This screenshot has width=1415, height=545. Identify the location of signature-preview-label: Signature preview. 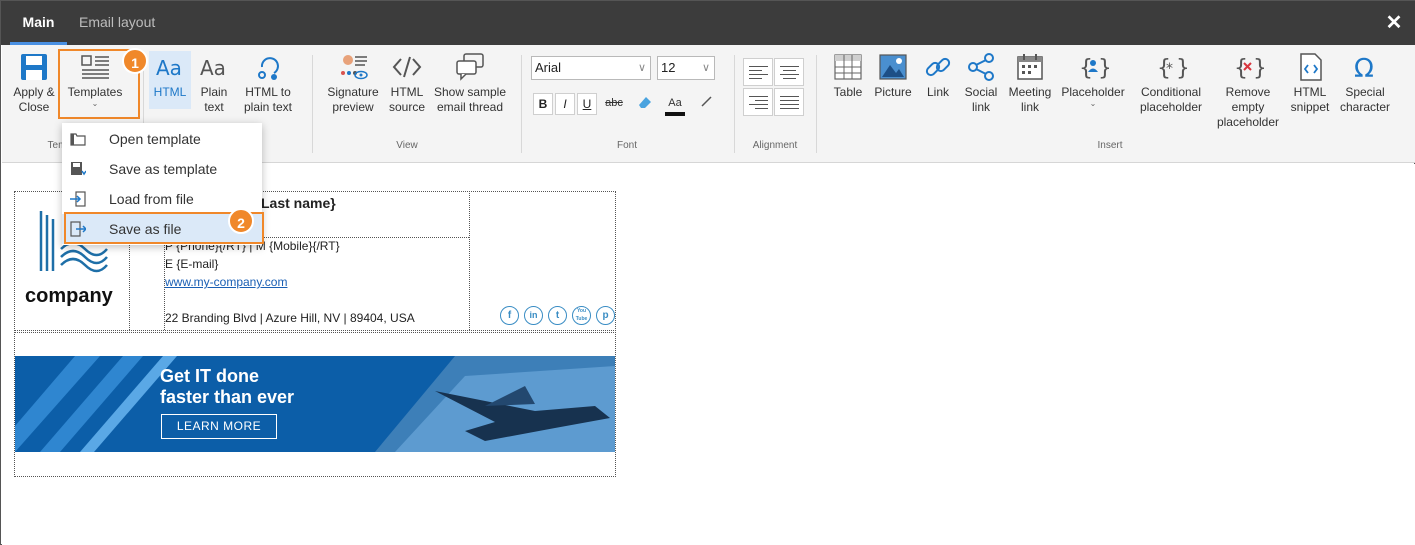
(353, 99).